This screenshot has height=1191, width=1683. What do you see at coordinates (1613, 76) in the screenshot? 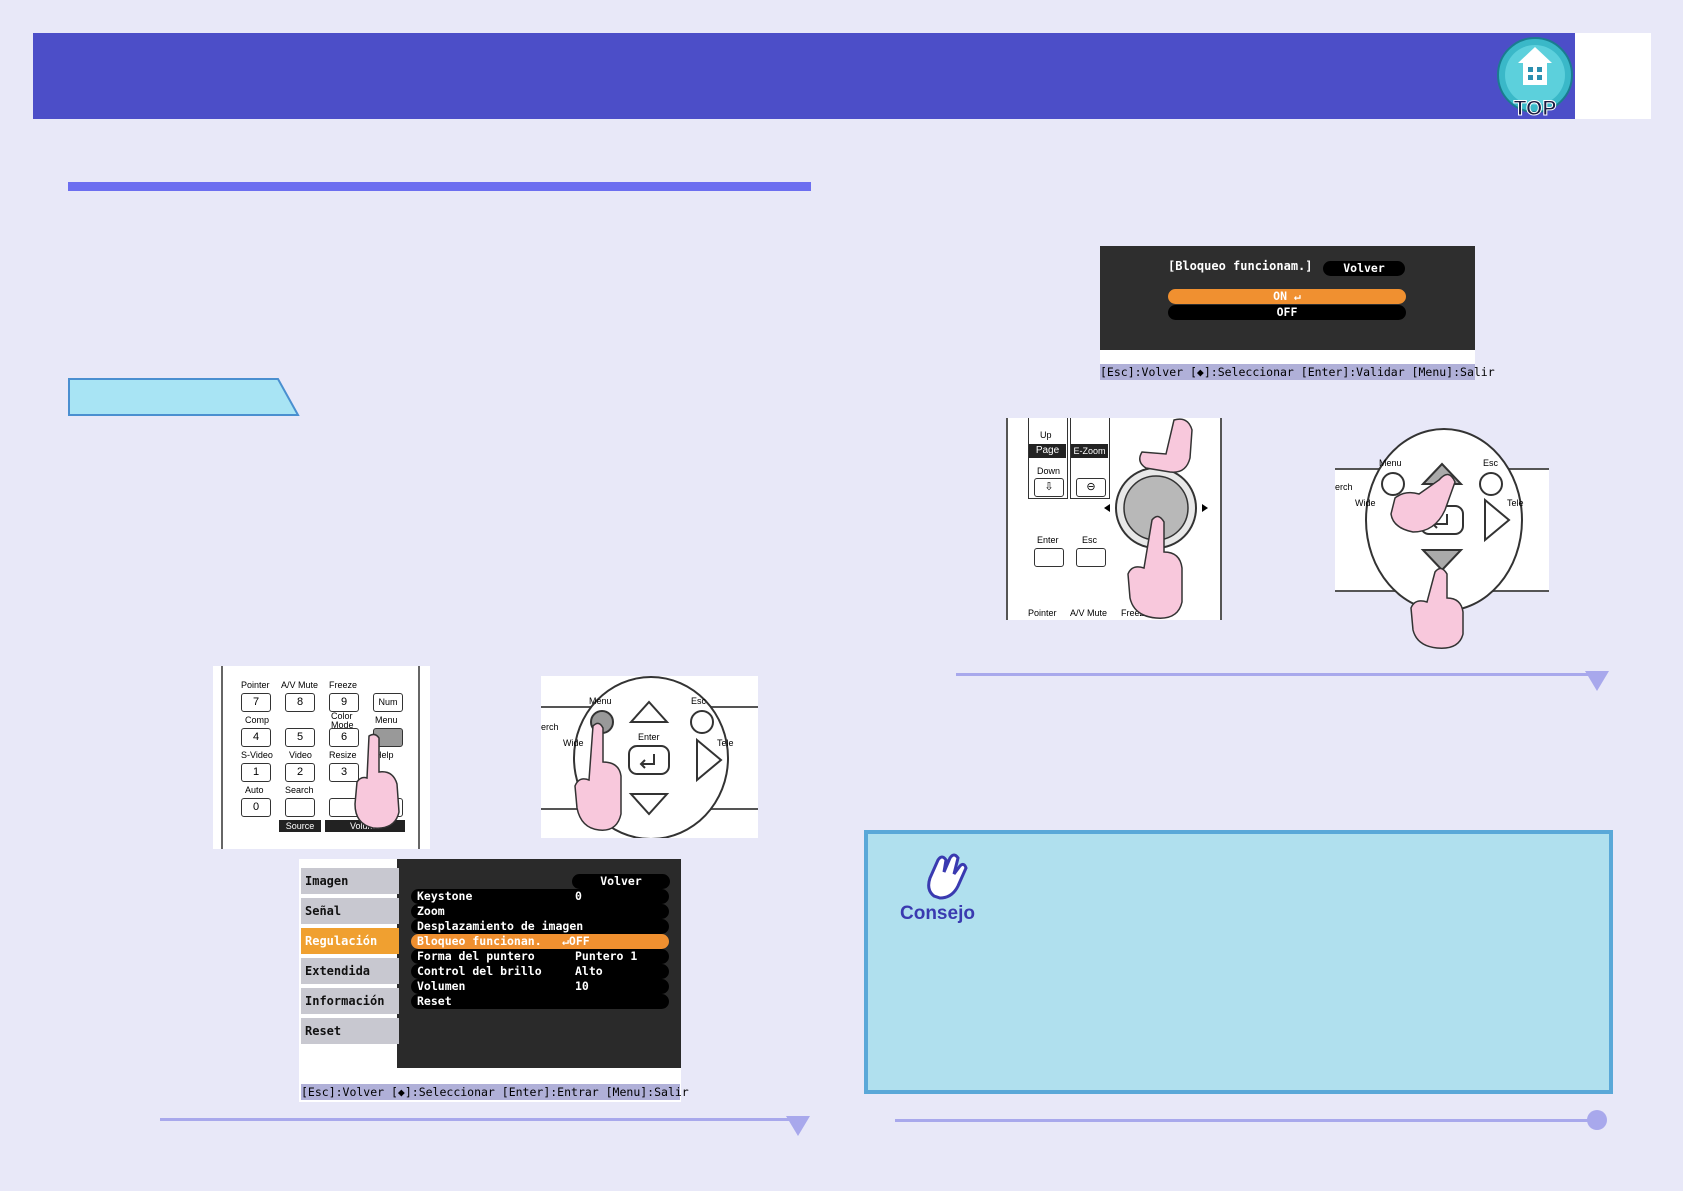
I see `page-number-tab` at bounding box center [1613, 76].